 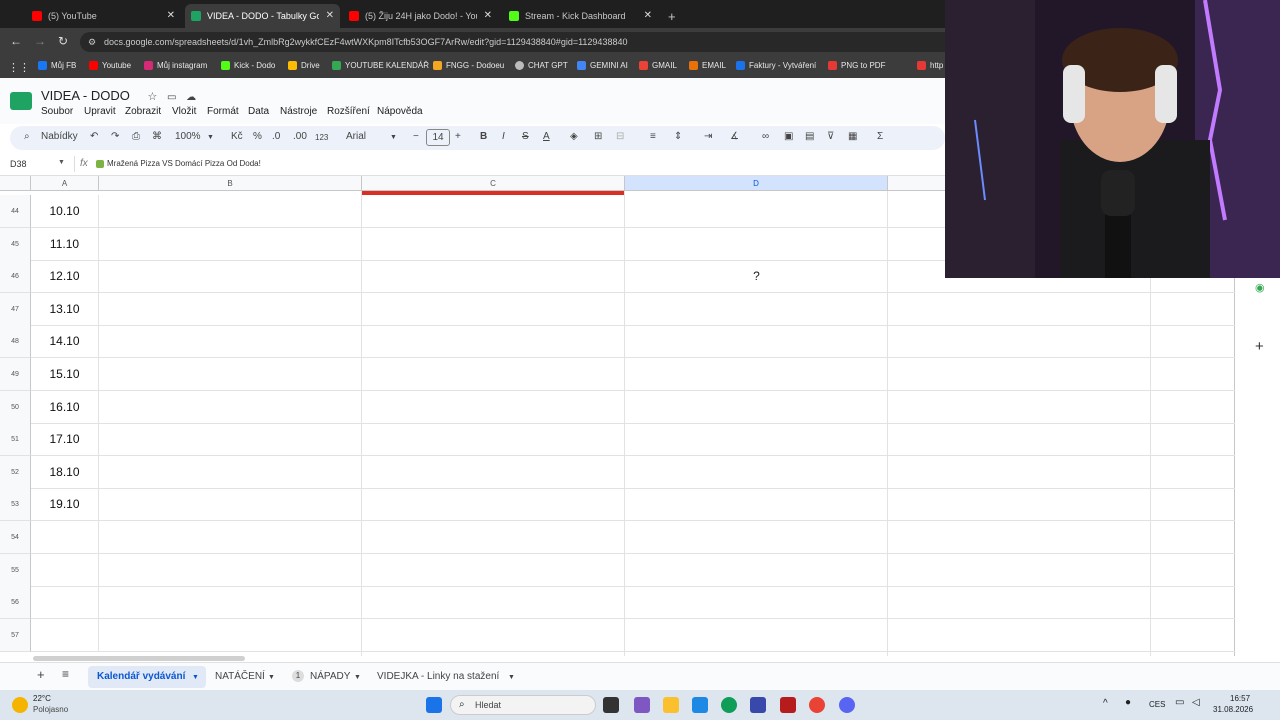 What do you see at coordinates (240, 676) in the screenshot?
I see `sheet-tab-nataceni: NATÁČENÍ` at bounding box center [240, 676].